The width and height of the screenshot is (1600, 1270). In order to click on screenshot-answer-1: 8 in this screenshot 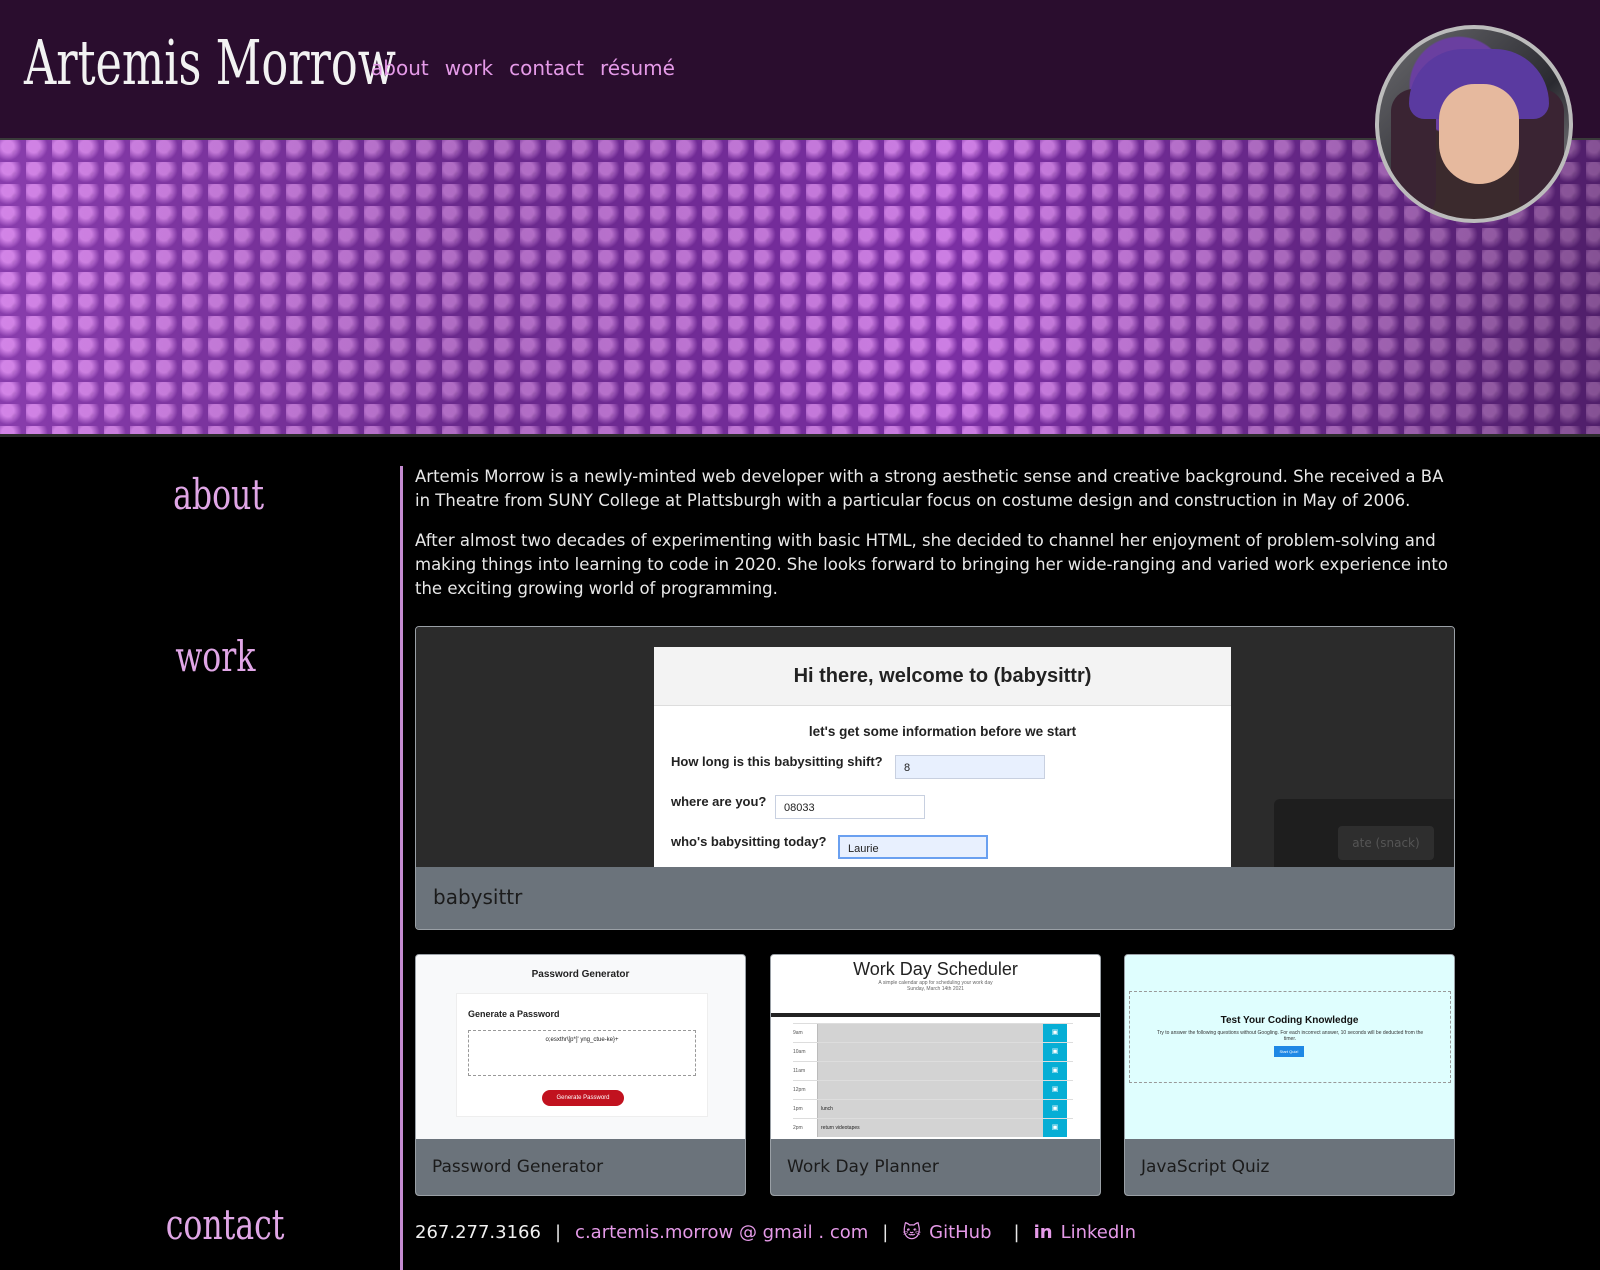, I will do `click(970, 767)`.